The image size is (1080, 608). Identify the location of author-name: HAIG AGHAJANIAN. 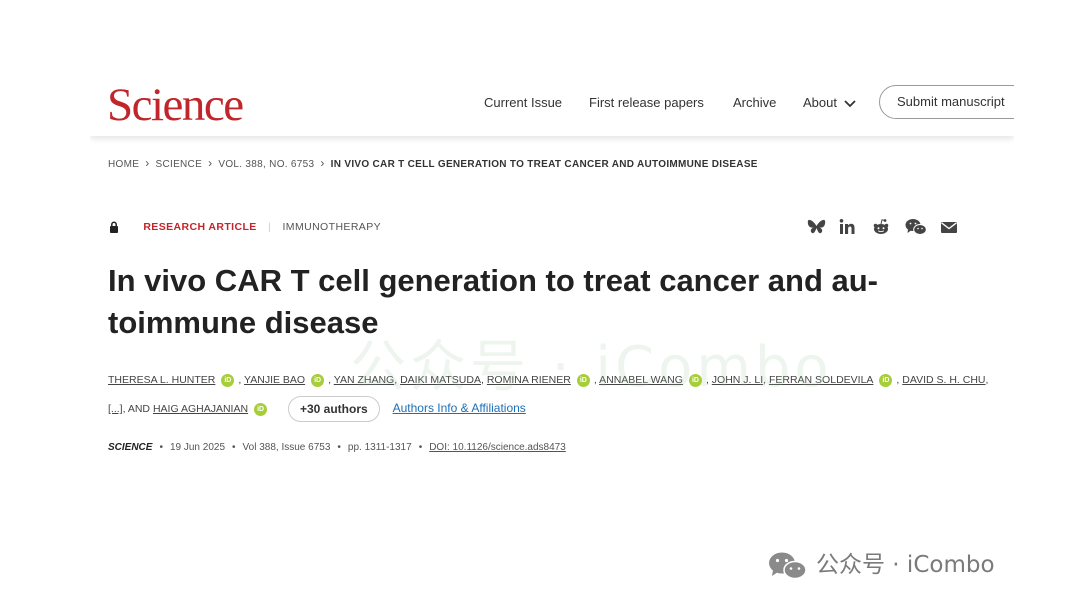
(200, 409).